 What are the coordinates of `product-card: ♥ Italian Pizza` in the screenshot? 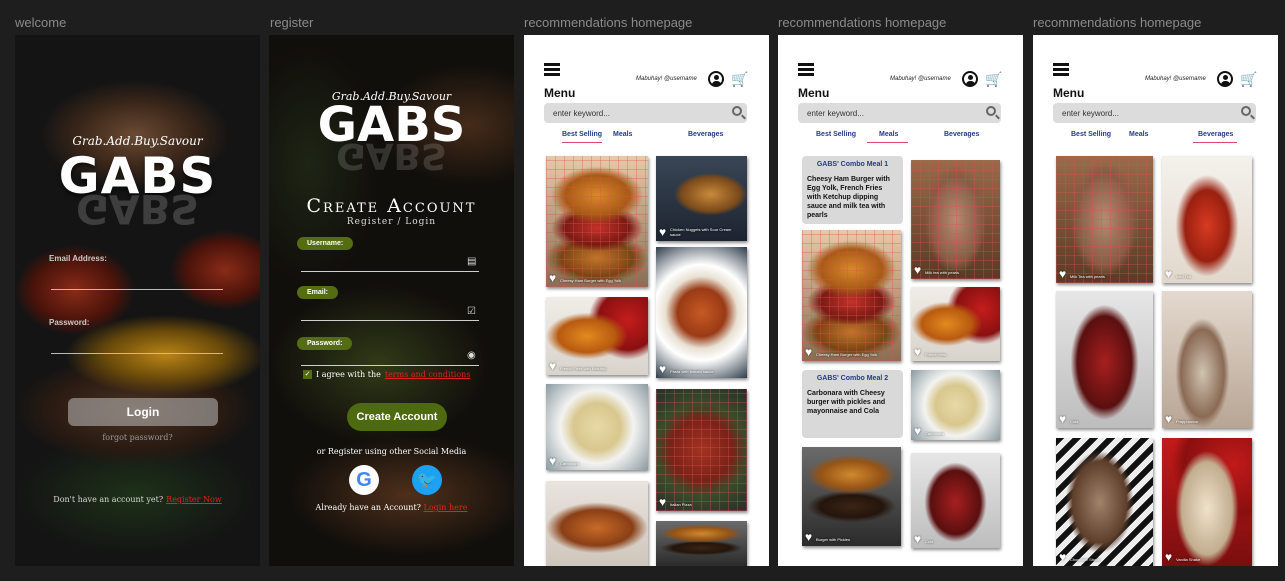 It's located at (701, 450).